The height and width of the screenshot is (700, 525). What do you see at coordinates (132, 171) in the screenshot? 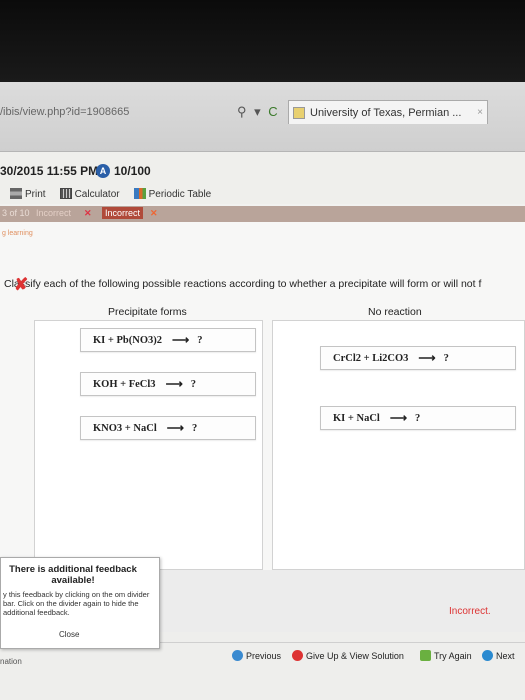
I see `score: 10/100` at bounding box center [132, 171].